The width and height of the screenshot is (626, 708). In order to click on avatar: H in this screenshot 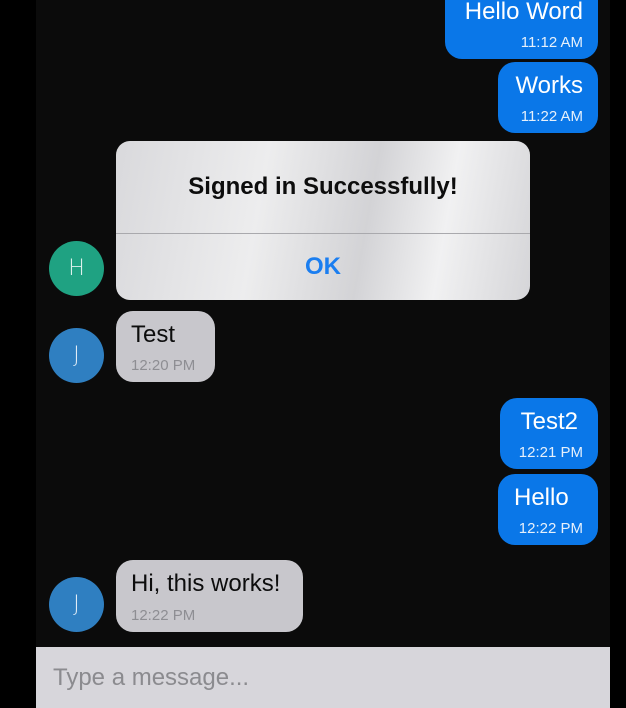, I will do `click(76, 268)`.